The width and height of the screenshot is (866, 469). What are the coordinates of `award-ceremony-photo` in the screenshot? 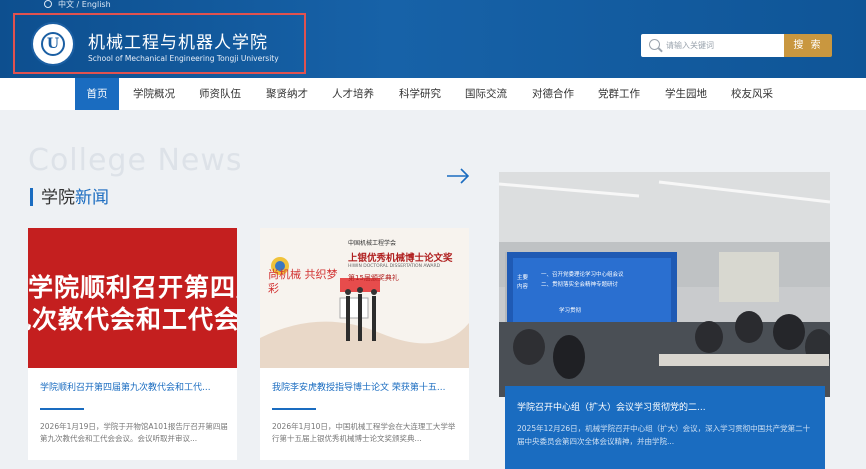 It's located at (364, 298).